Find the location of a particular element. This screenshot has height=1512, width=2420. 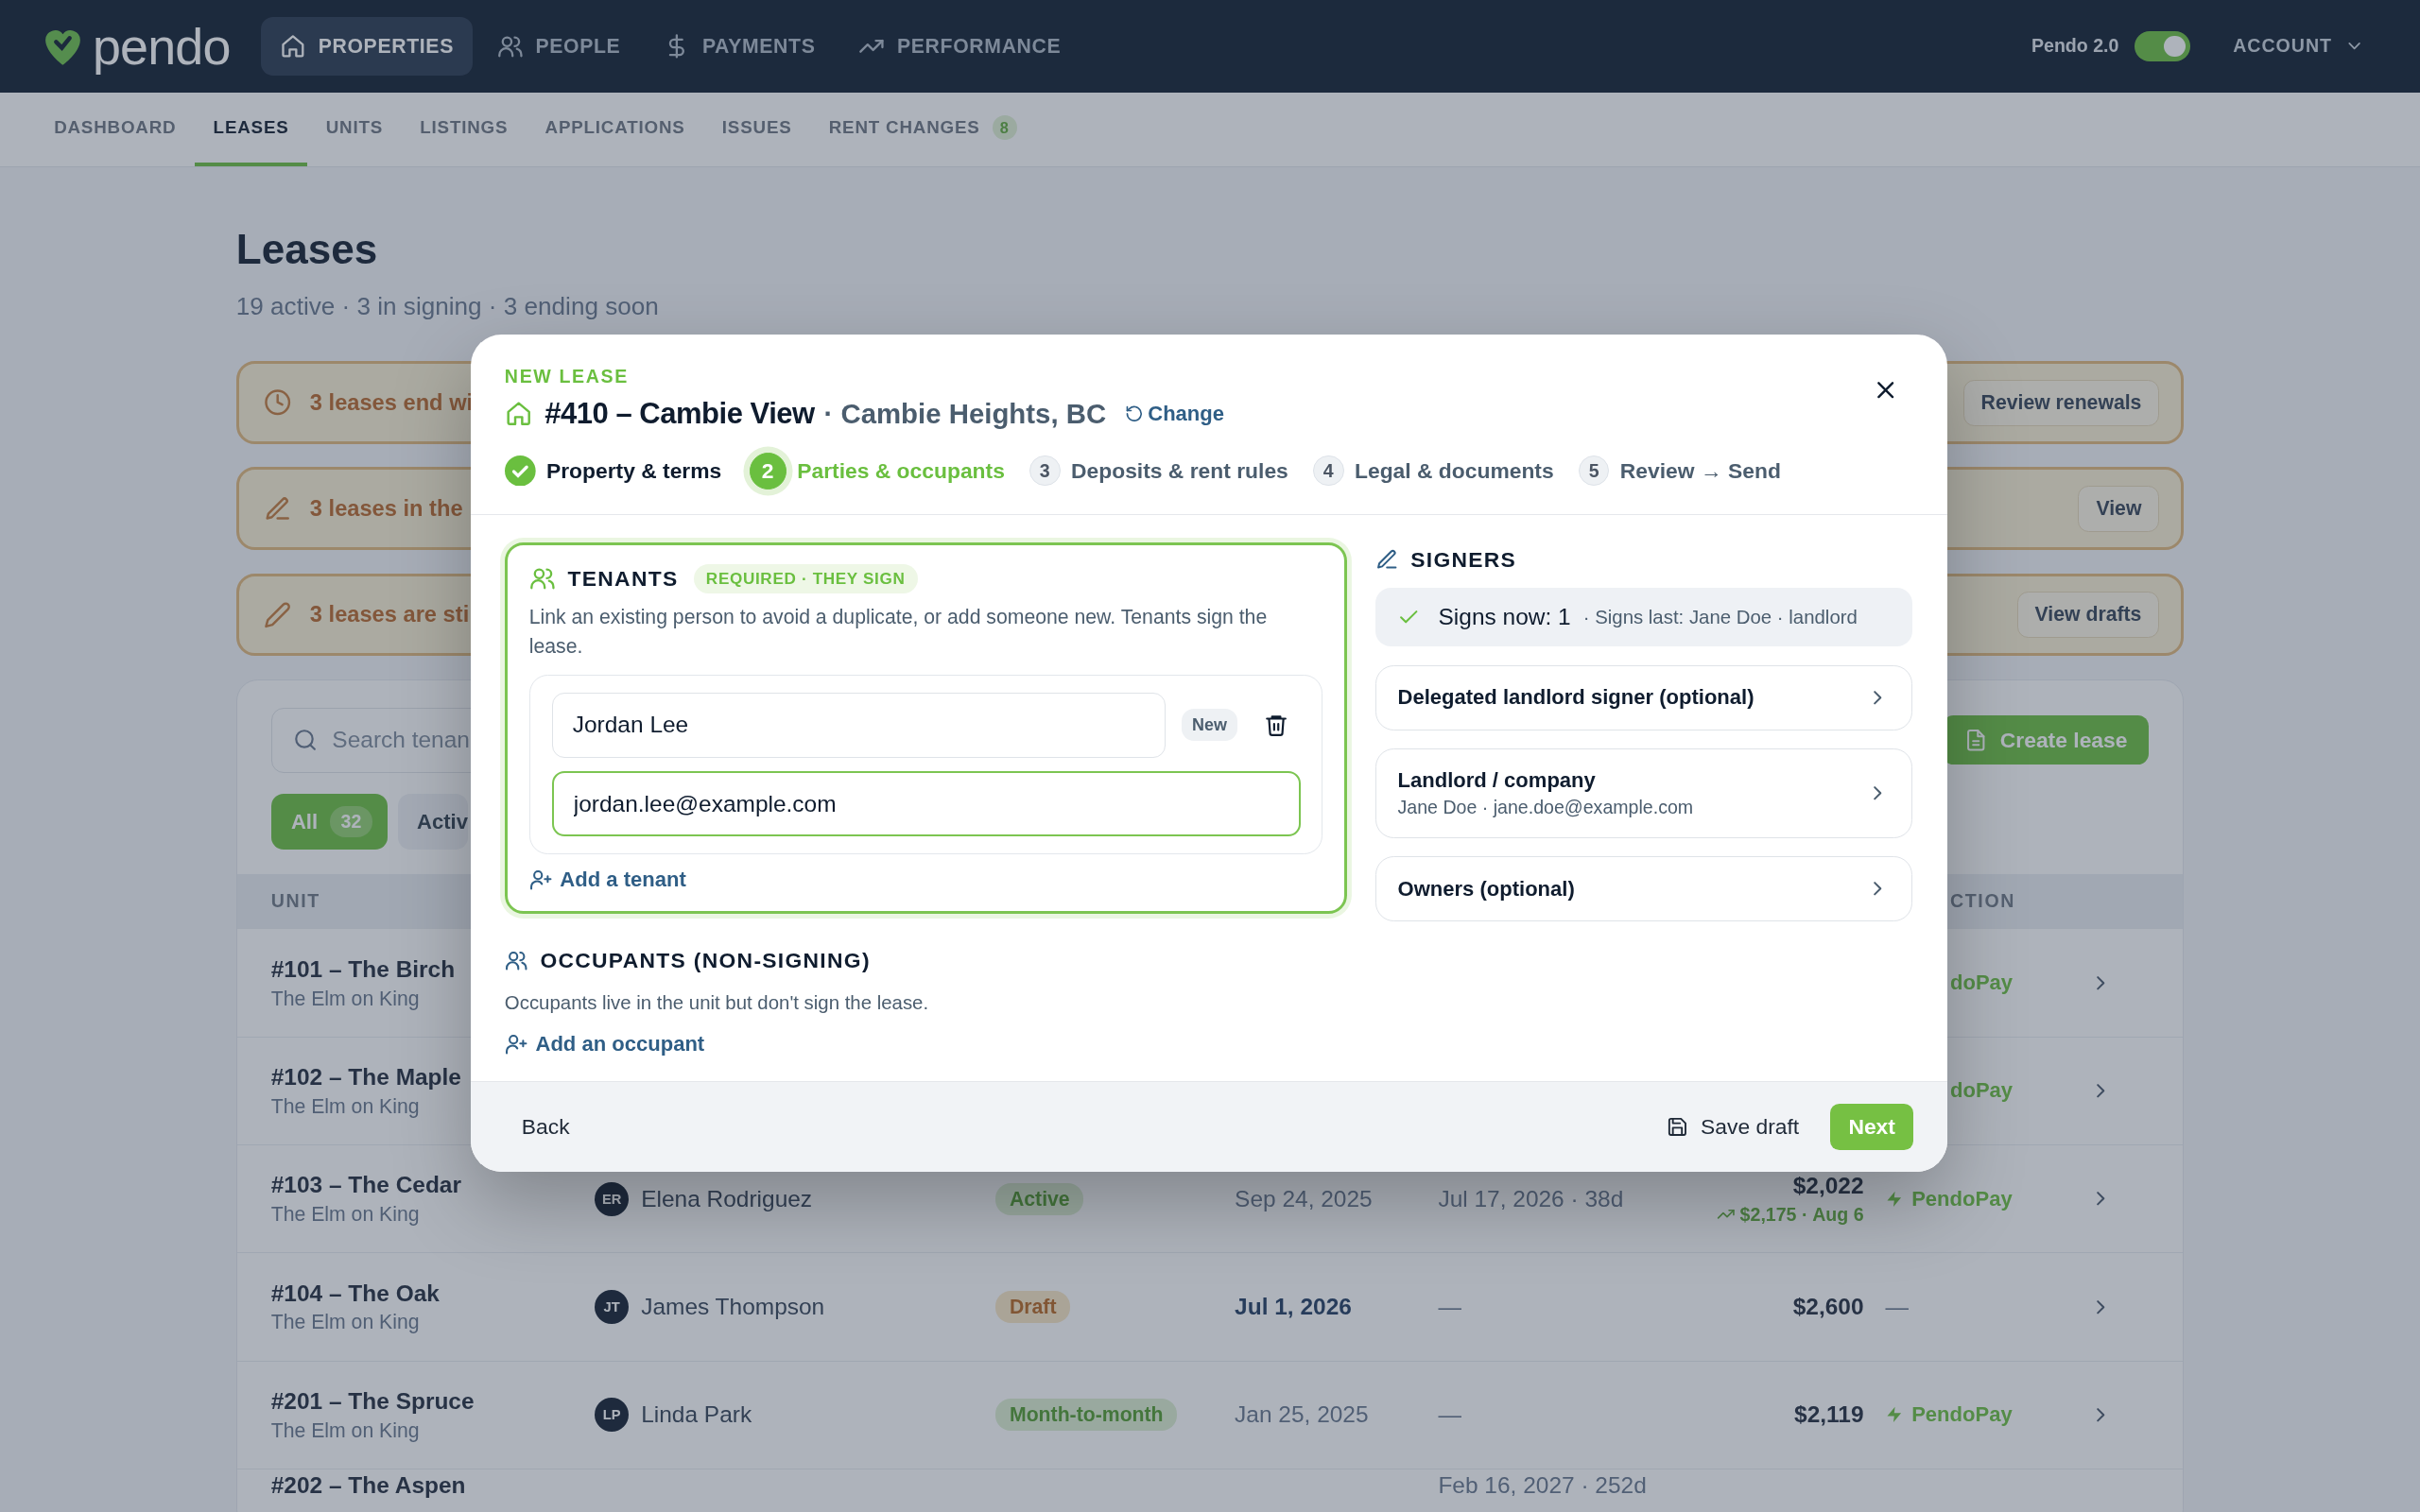

nav-tab: PEOPLE is located at coordinates (558, 46).